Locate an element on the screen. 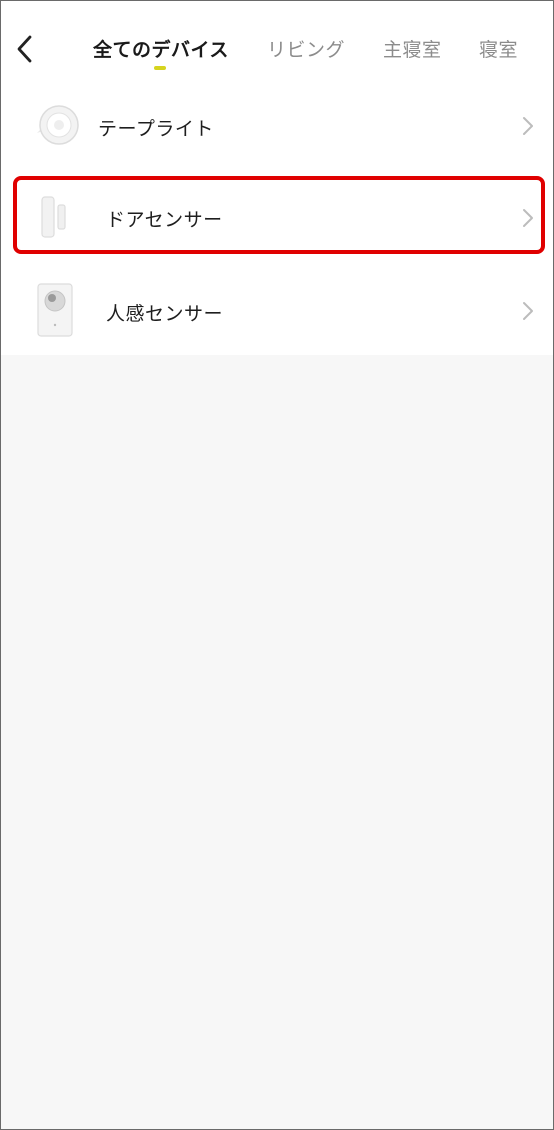 This screenshot has width=554, height=1130. motion-sensor-icon is located at coordinates (55, 312).